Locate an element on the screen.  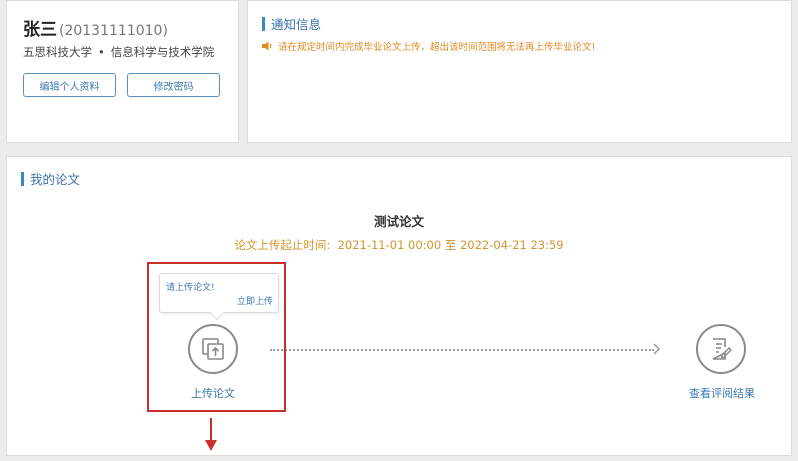
notice-message-text: 请在规定时间内完成毕业论文上传，超出该时间范围将无法再上传毕业论文! is located at coordinates (437, 47).